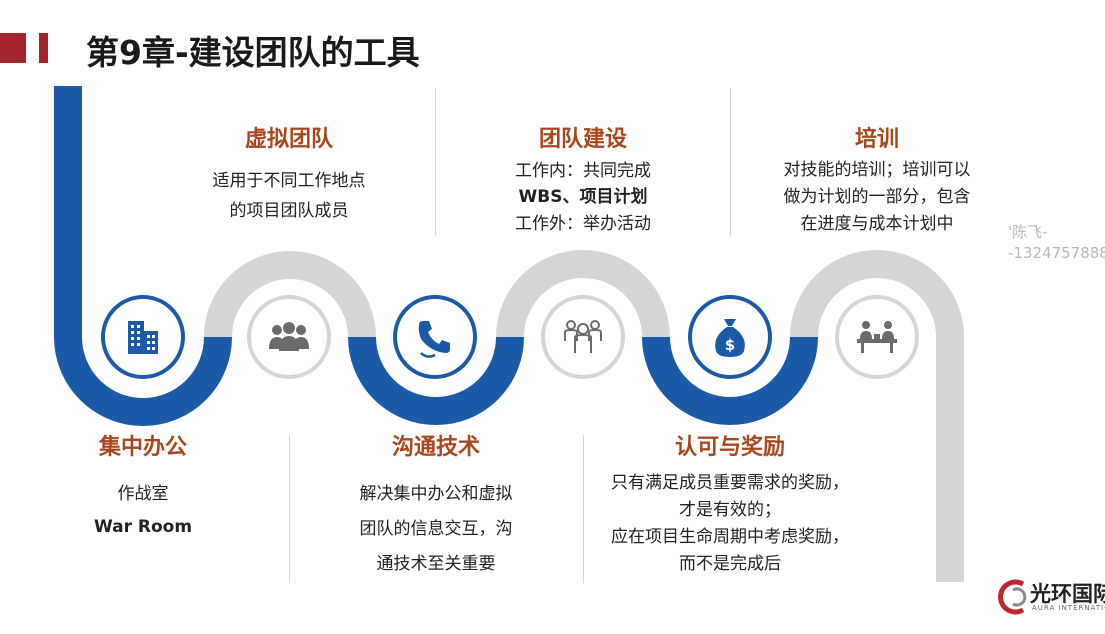 This screenshot has width=1105, height=634. I want to click on desc-team-building: 工作内：共同完成 WBS、项目计划 工作外：举办活动, so click(583, 197).